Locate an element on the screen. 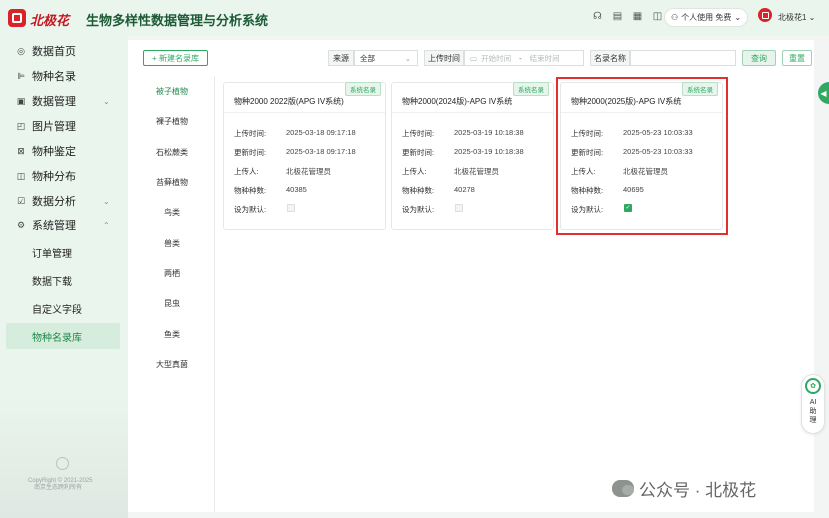 The width and height of the screenshot is (829, 518). nav-item-home: ◎ 数据首页 is located at coordinates (64, 51).